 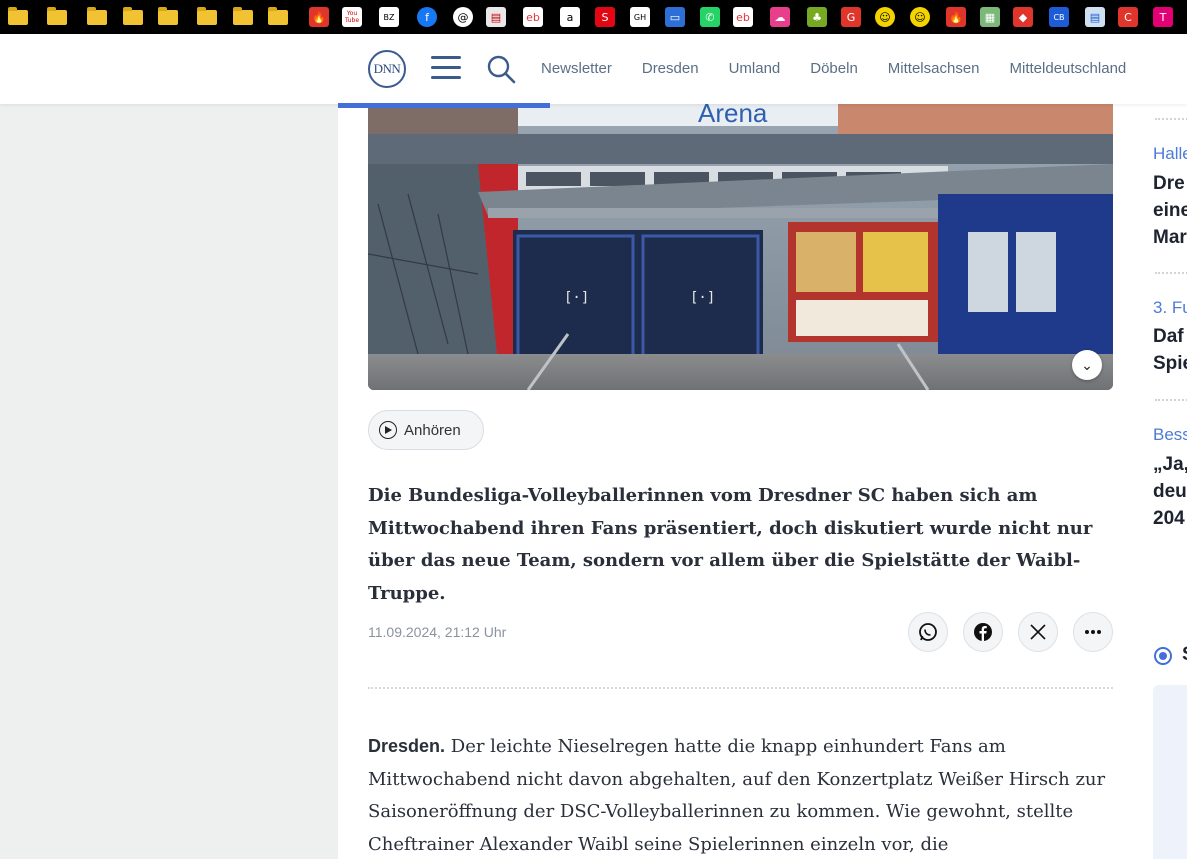 What do you see at coordinates (1170, 772) in the screenshot?
I see `sidebar-box` at bounding box center [1170, 772].